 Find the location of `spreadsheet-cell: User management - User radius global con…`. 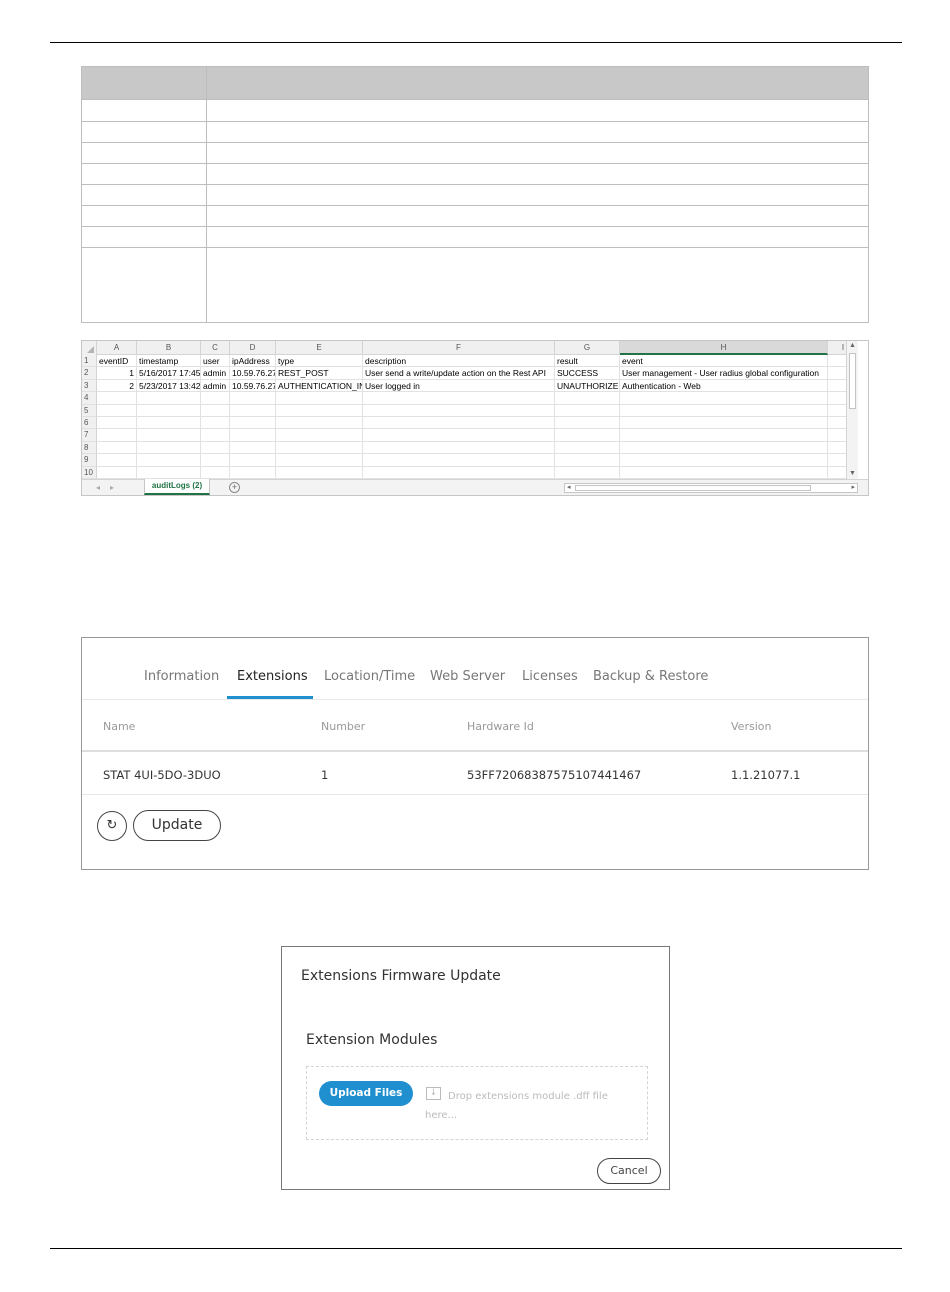

spreadsheet-cell: User management - User radius global con… is located at coordinates (724, 373).